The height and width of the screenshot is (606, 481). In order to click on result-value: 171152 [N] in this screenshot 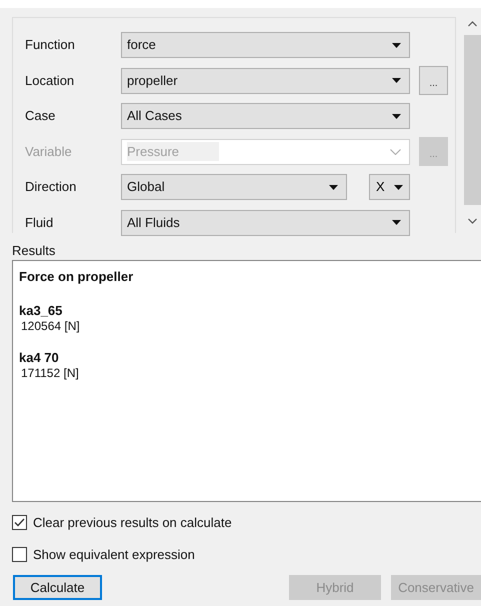, I will do `click(50, 373)`.